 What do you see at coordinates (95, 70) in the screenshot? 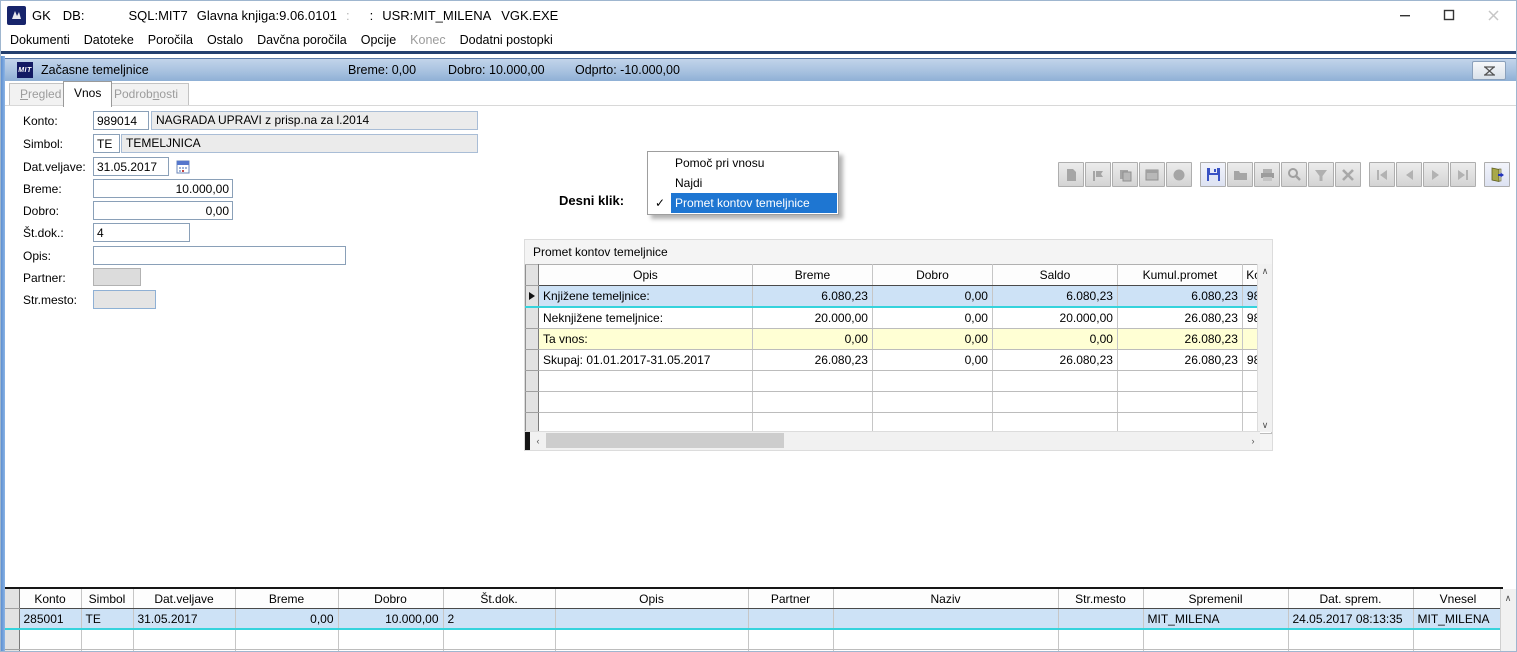
I see `page-title: Začasne temeljnice` at bounding box center [95, 70].